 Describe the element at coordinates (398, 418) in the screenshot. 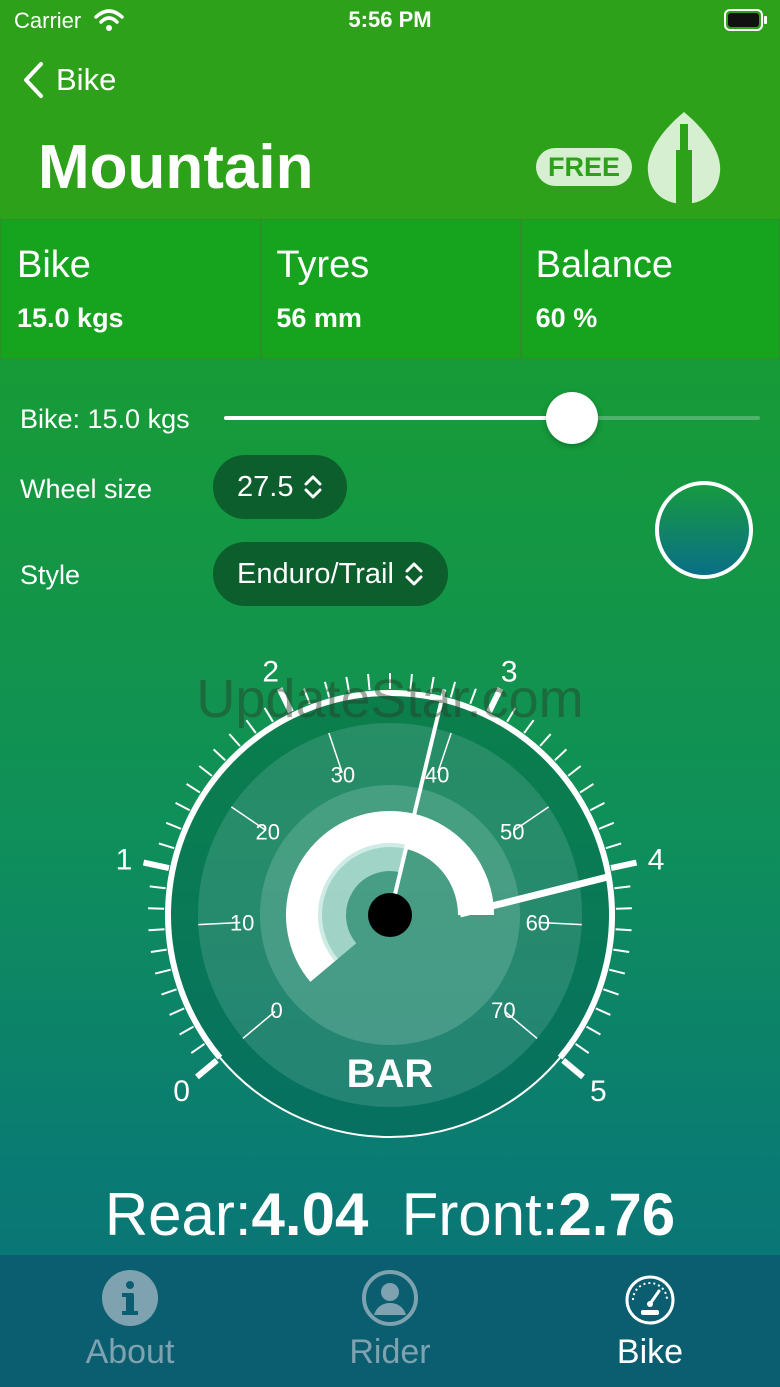

I see `weight-slider-fill` at that location.